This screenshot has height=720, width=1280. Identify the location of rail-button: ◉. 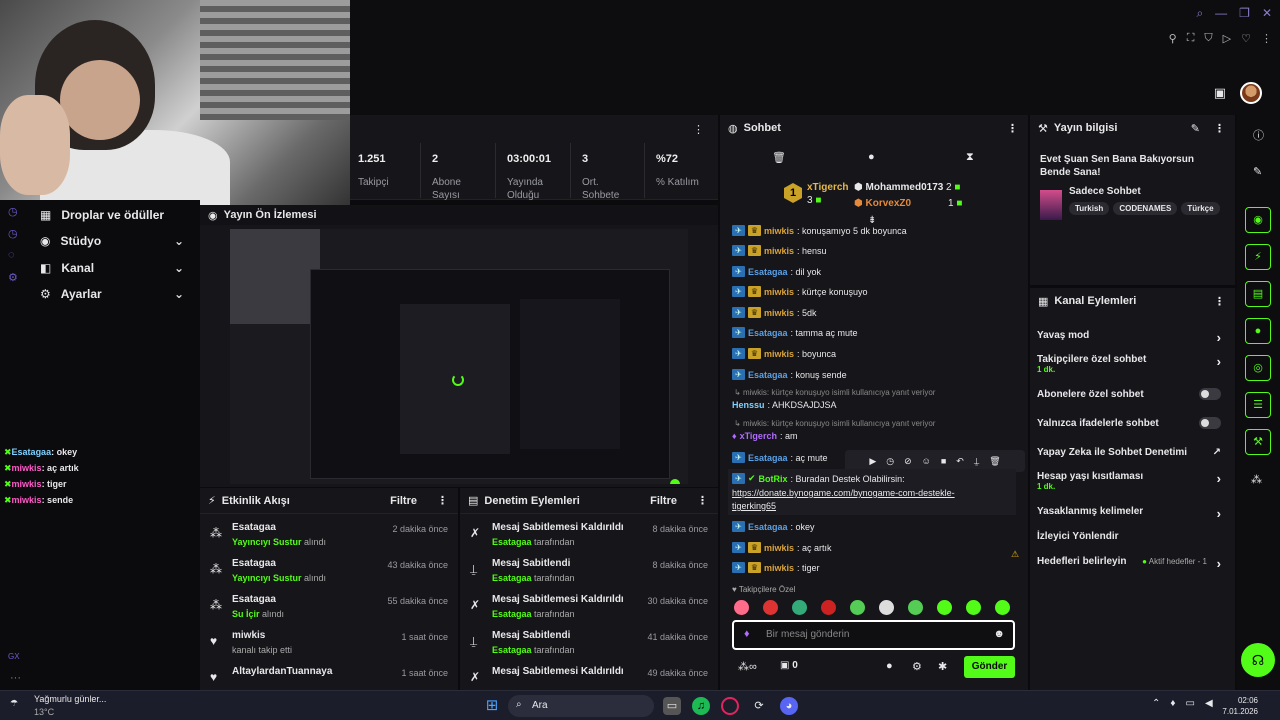
(1258, 220).